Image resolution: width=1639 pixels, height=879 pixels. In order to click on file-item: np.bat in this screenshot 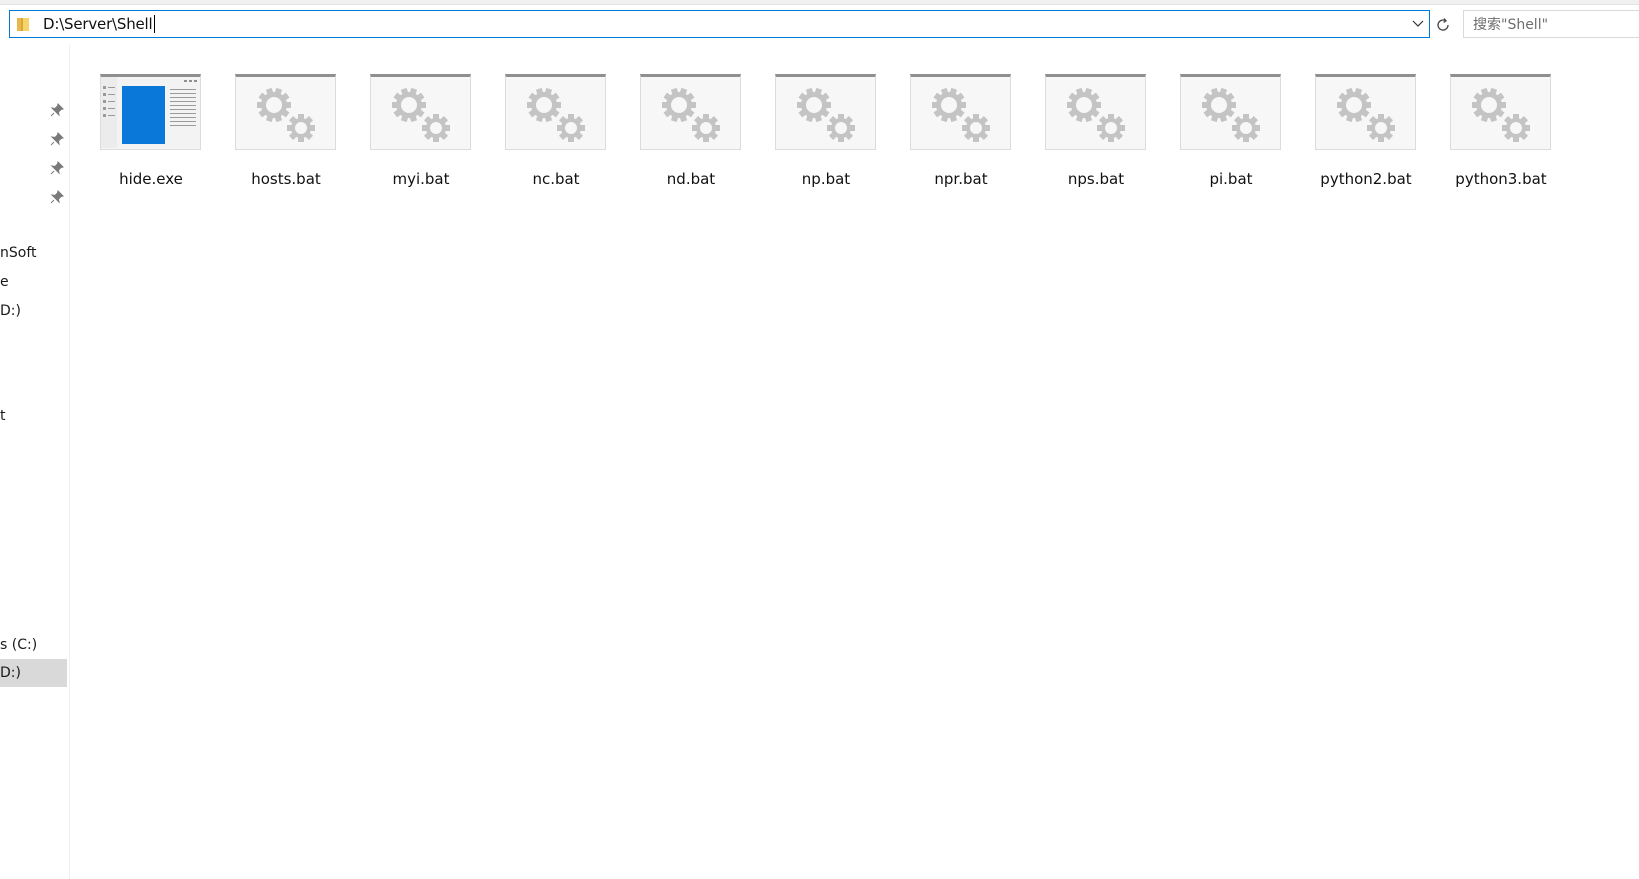, I will do `click(826, 136)`.